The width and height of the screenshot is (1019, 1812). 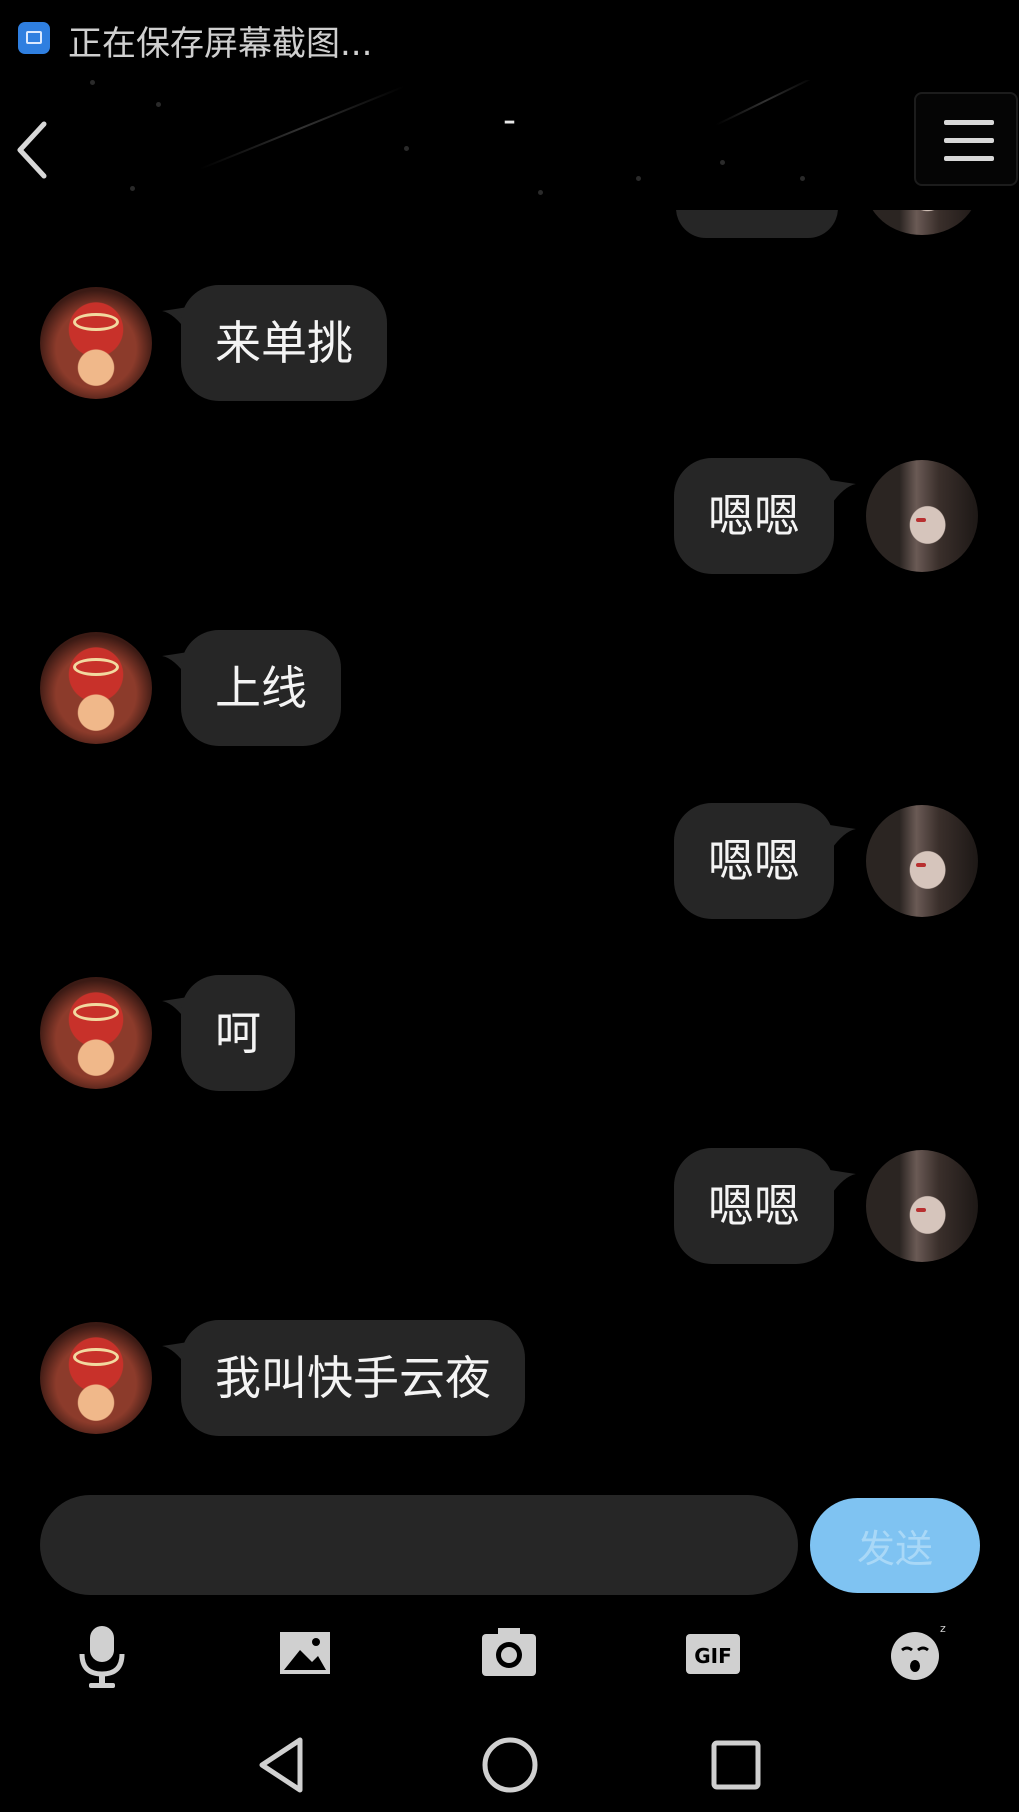 What do you see at coordinates (757, 224) in the screenshot?
I see `message-bubble-partial` at bounding box center [757, 224].